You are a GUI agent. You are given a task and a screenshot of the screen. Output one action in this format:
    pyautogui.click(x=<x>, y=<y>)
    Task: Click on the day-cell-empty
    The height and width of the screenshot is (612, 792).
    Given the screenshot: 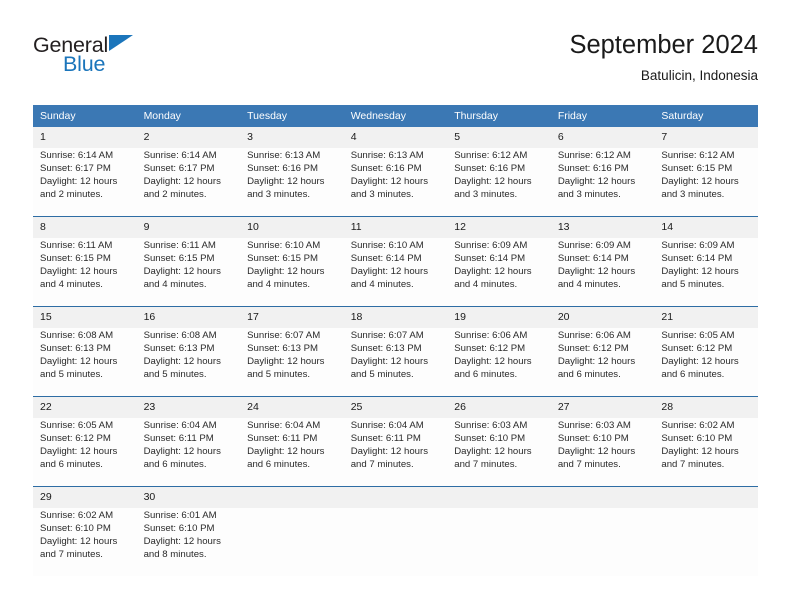 What is the action you would take?
    pyautogui.click(x=292, y=542)
    